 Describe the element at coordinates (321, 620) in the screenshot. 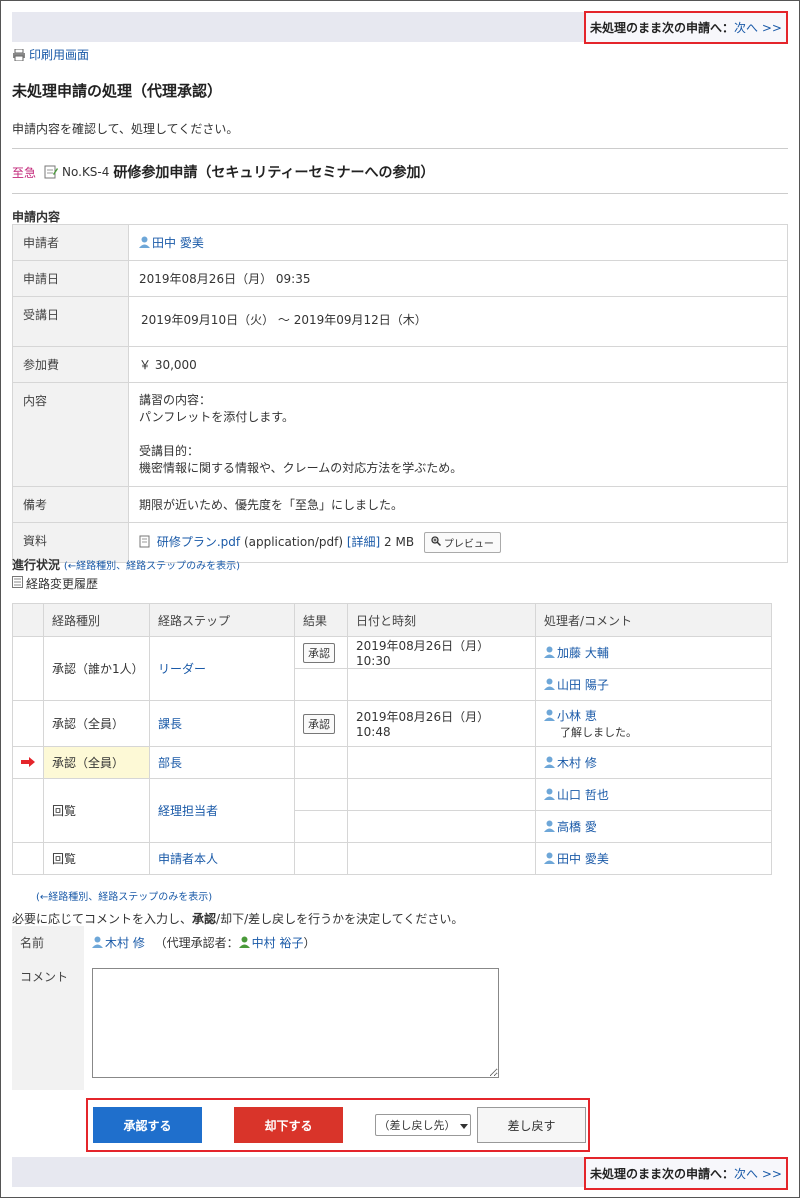

I see `col-result: 結果` at that location.